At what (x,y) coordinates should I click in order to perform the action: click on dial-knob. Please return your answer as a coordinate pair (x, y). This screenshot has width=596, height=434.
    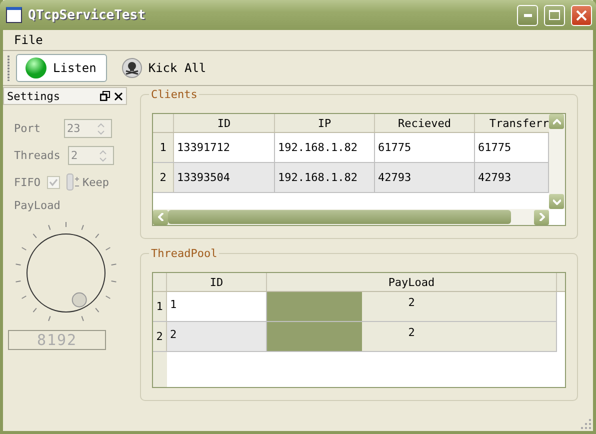
    Looking at the image, I should click on (79, 300).